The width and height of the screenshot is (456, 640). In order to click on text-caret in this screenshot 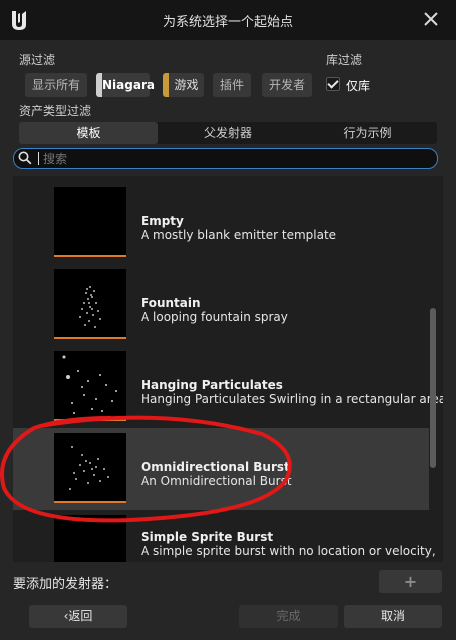, I will do `click(38, 158)`.